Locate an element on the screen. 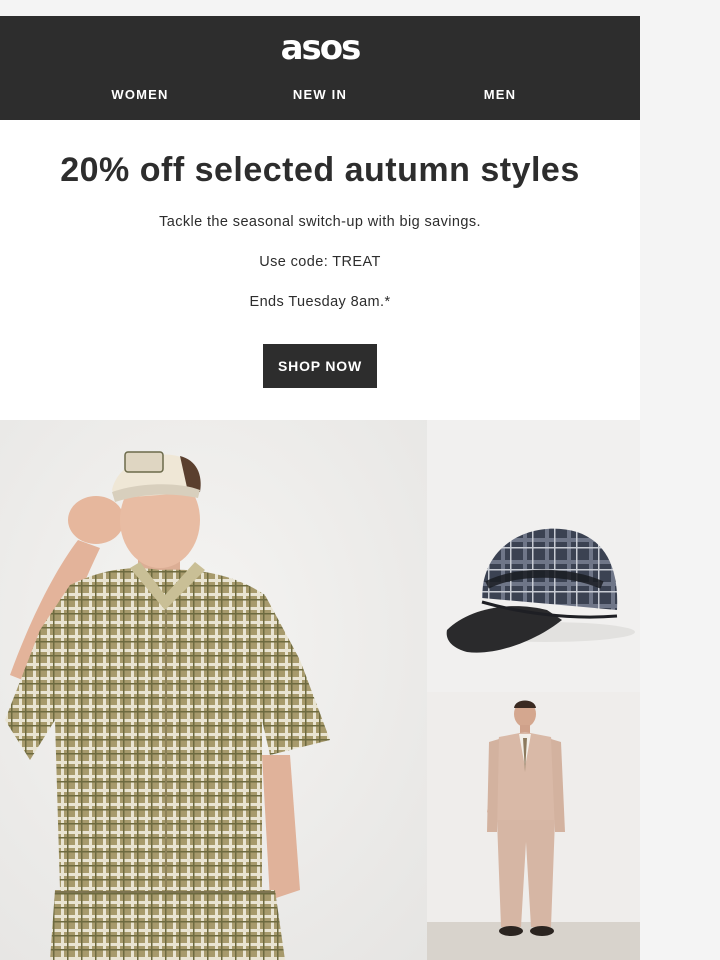 This screenshot has width=720, height=960. product-image-beige-suit is located at coordinates (533, 826).